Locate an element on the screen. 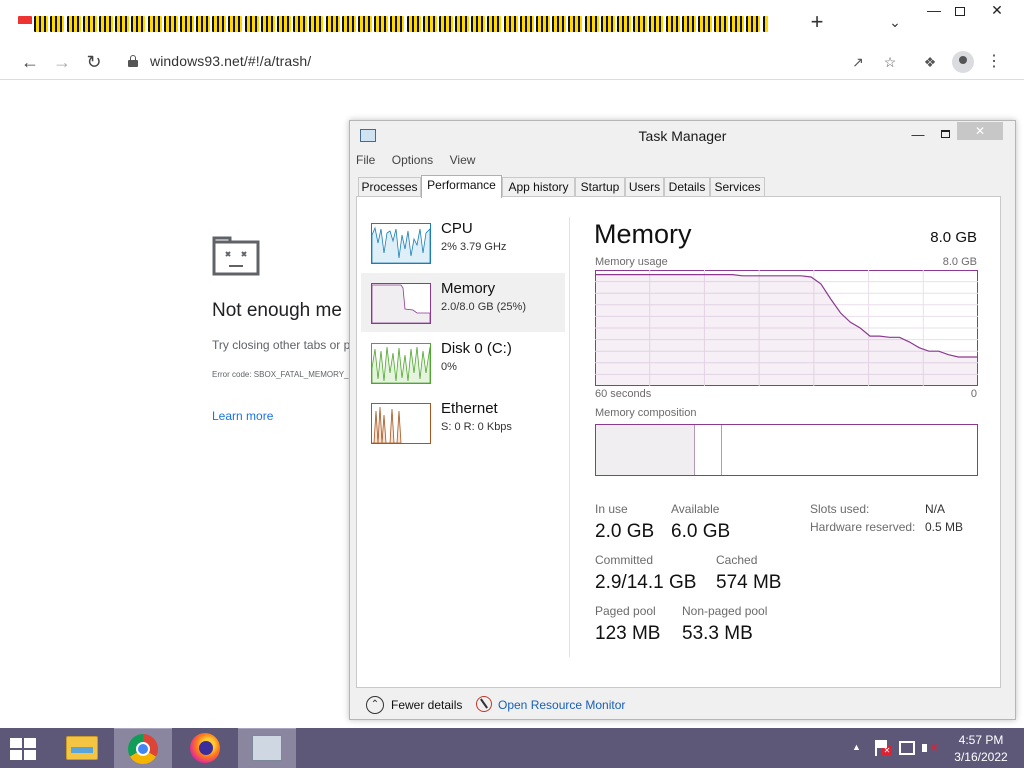  sidebar-item-memory: Memory 2.0/8.0 GB (25%) is located at coordinates (463, 302).